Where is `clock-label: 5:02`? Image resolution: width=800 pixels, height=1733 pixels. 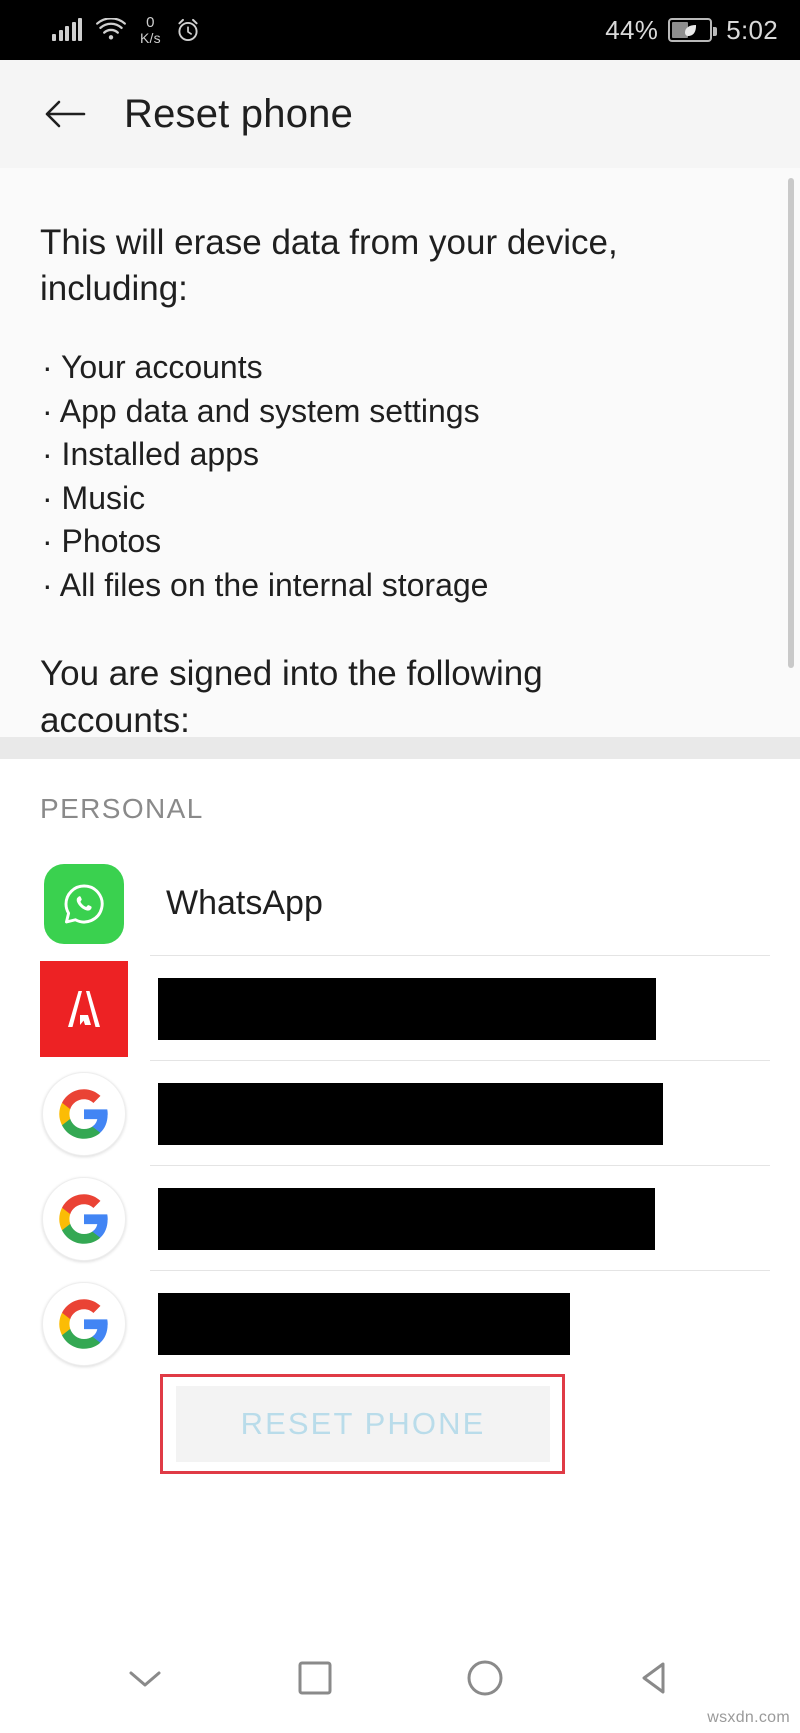
clock-label: 5:02 is located at coordinates (752, 29).